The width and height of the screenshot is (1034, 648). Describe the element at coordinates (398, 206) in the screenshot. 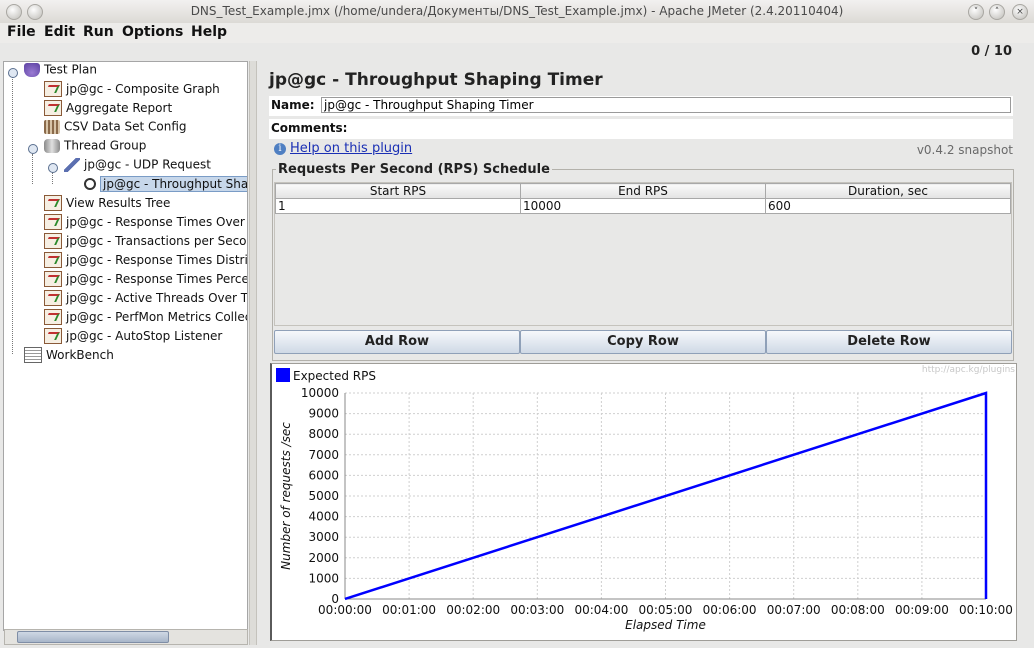

I see `cell-start-rps: 1` at that location.